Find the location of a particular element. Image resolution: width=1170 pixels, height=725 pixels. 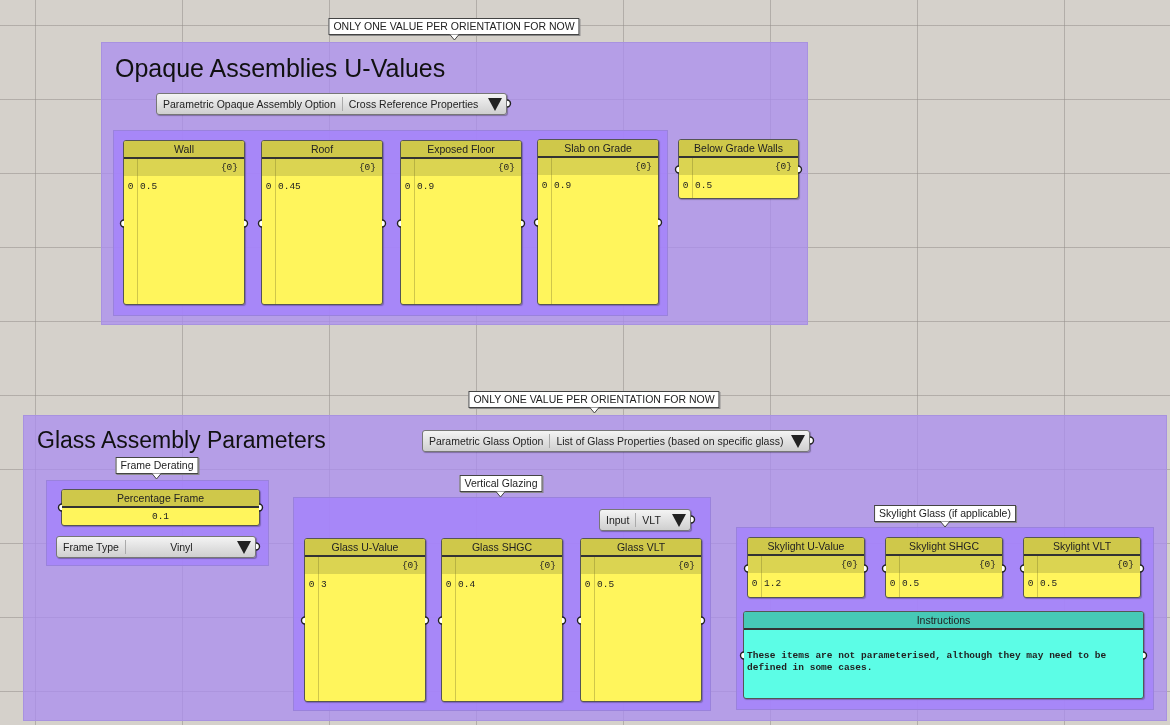

value-text: 0.1 is located at coordinates (160, 516).